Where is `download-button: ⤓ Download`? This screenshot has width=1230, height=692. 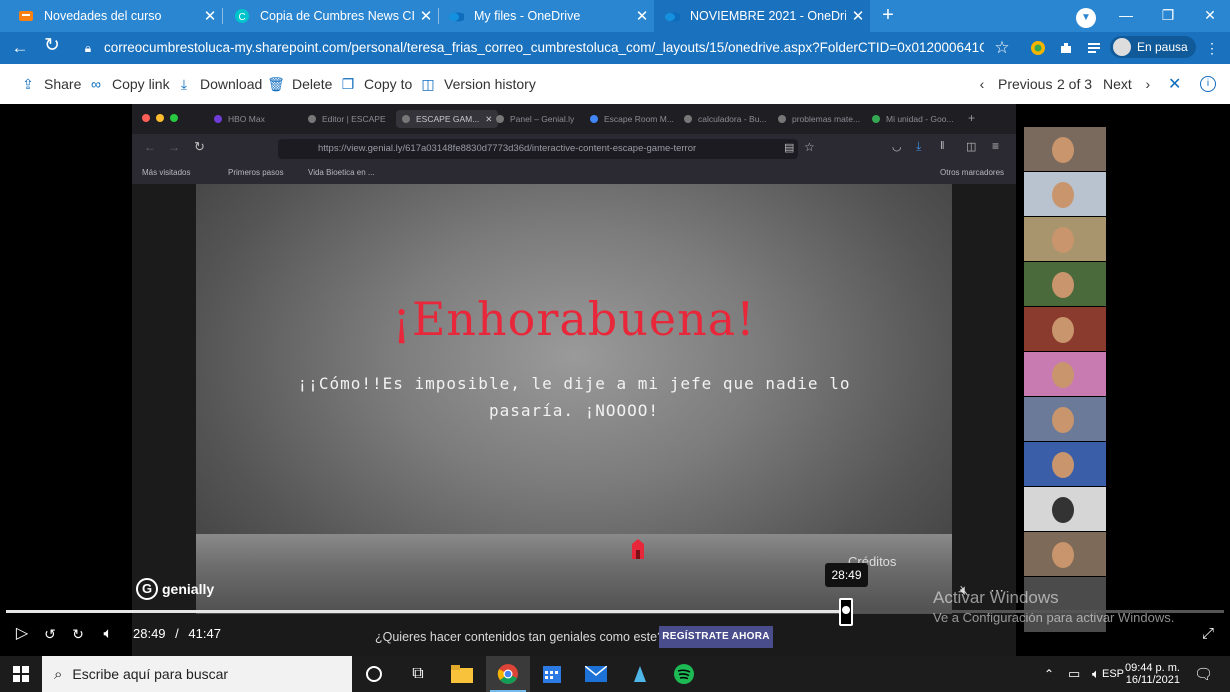 download-button: ⤓ Download is located at coordinates (219, 84).